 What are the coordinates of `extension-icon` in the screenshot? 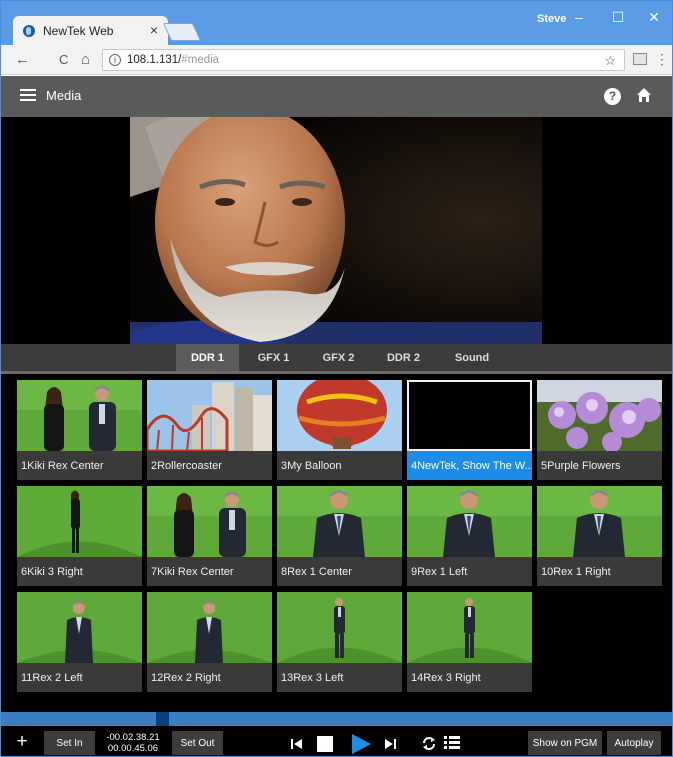 It's located at (640, 59).